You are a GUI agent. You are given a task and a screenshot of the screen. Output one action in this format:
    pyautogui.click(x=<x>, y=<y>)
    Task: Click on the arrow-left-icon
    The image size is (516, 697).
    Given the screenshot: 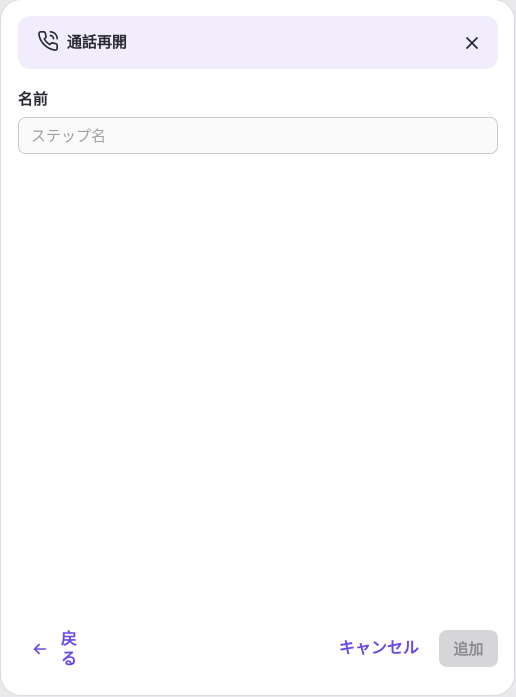 What is the action you would take?
    pyautogui.click(x=40, y=649)
    